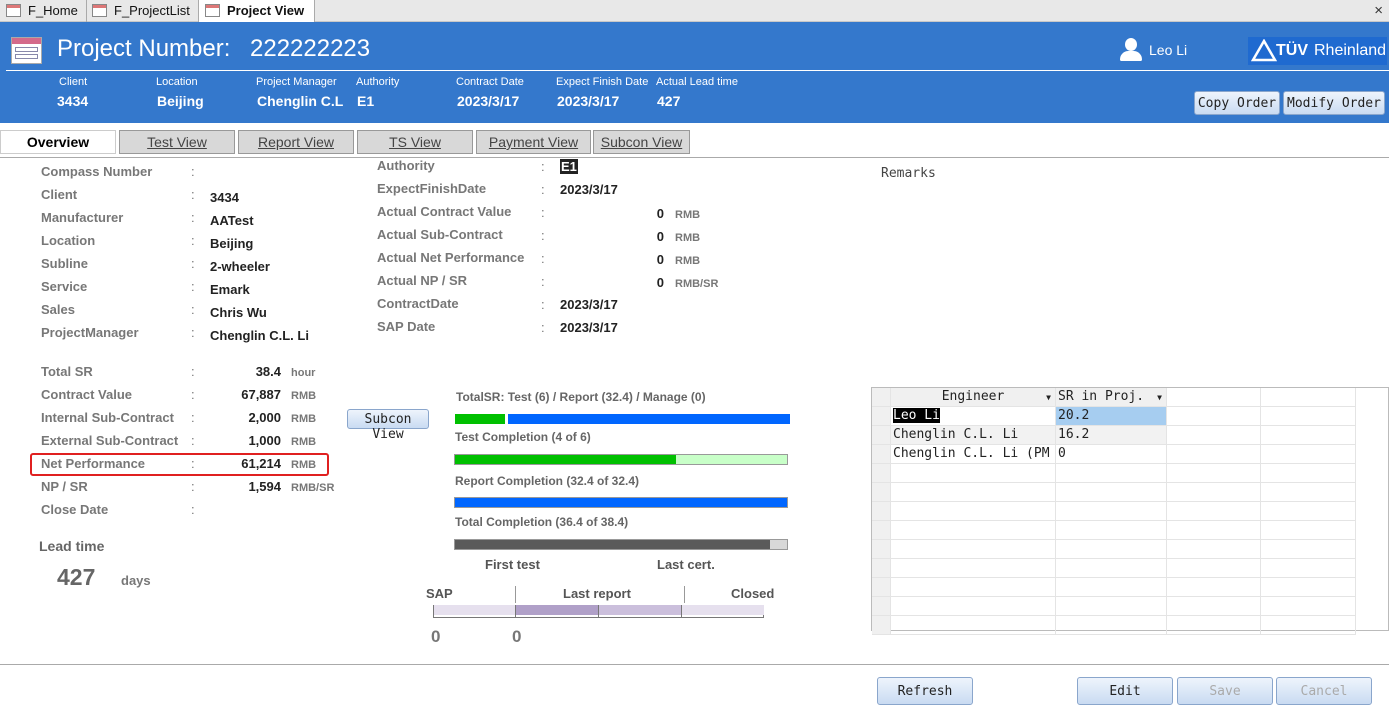  I want to click on footer-divider, so click(694, 664).